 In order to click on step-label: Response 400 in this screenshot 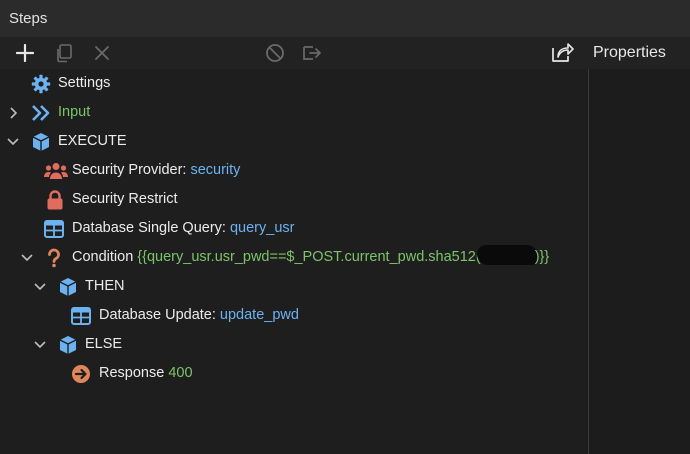, I will do `click(146, 373)`.